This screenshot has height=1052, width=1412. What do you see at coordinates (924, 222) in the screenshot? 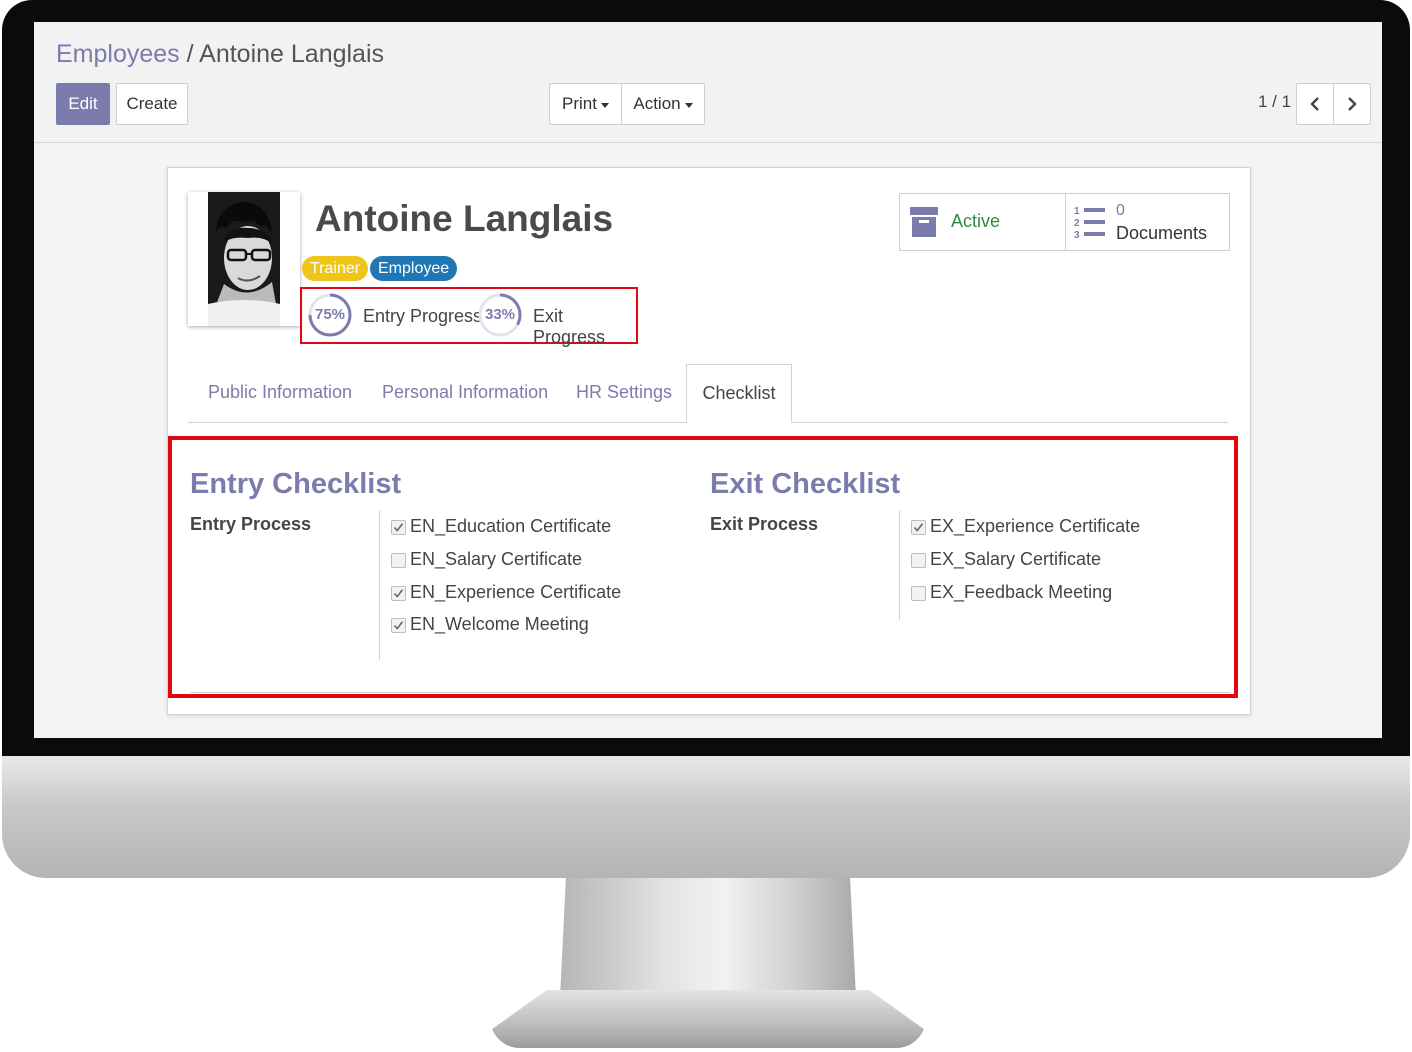
I see `archive-icon` at bounding box center [924, 222].